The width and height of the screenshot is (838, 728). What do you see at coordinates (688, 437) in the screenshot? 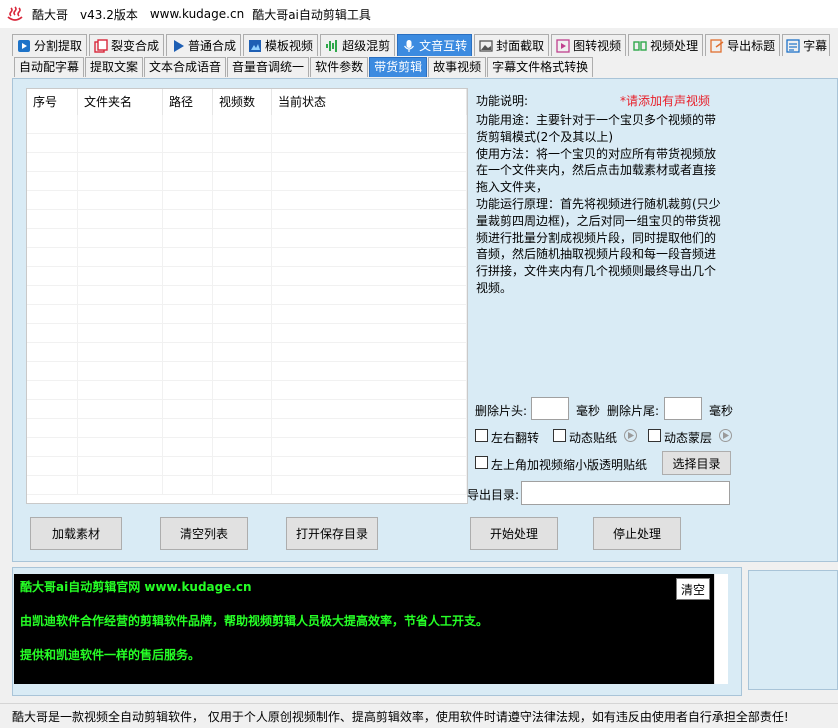
I see `dynamic-mask-label: 动态蒙层` at bounding box center [688, 437].